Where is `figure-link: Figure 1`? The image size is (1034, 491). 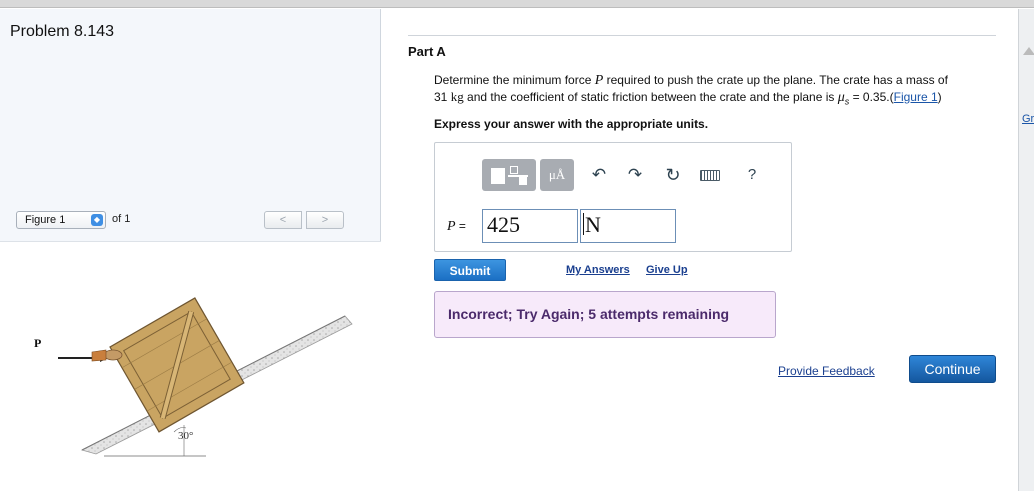
figure-link: Figure 1 is located at coordinates (916, 97).